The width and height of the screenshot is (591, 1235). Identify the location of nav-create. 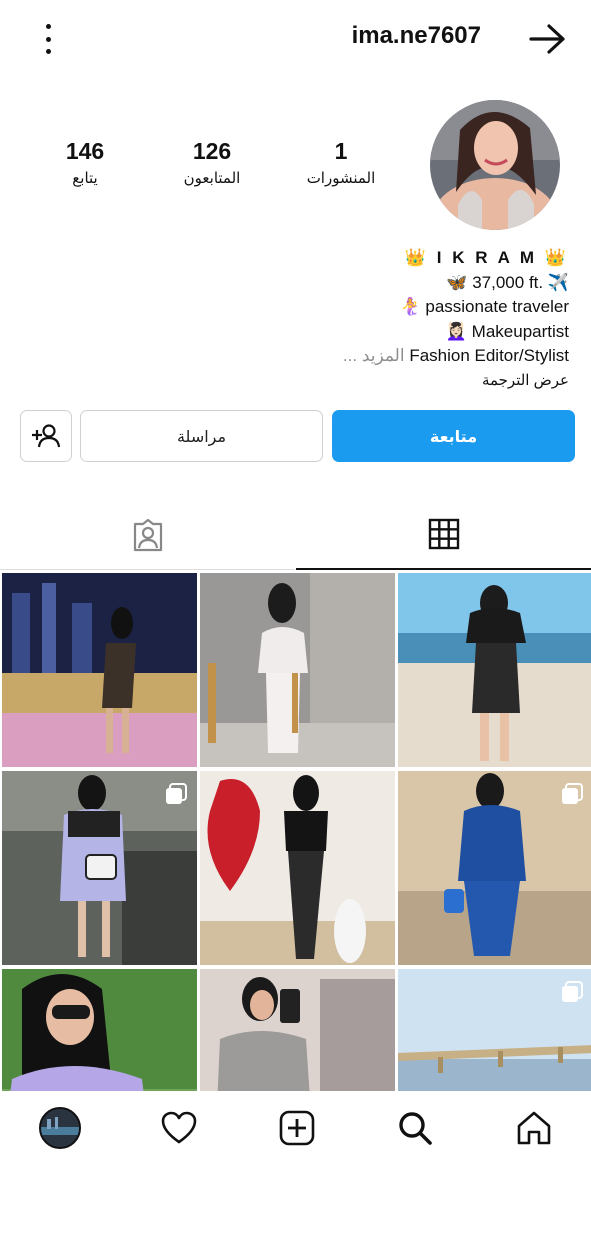
(297, 1128).